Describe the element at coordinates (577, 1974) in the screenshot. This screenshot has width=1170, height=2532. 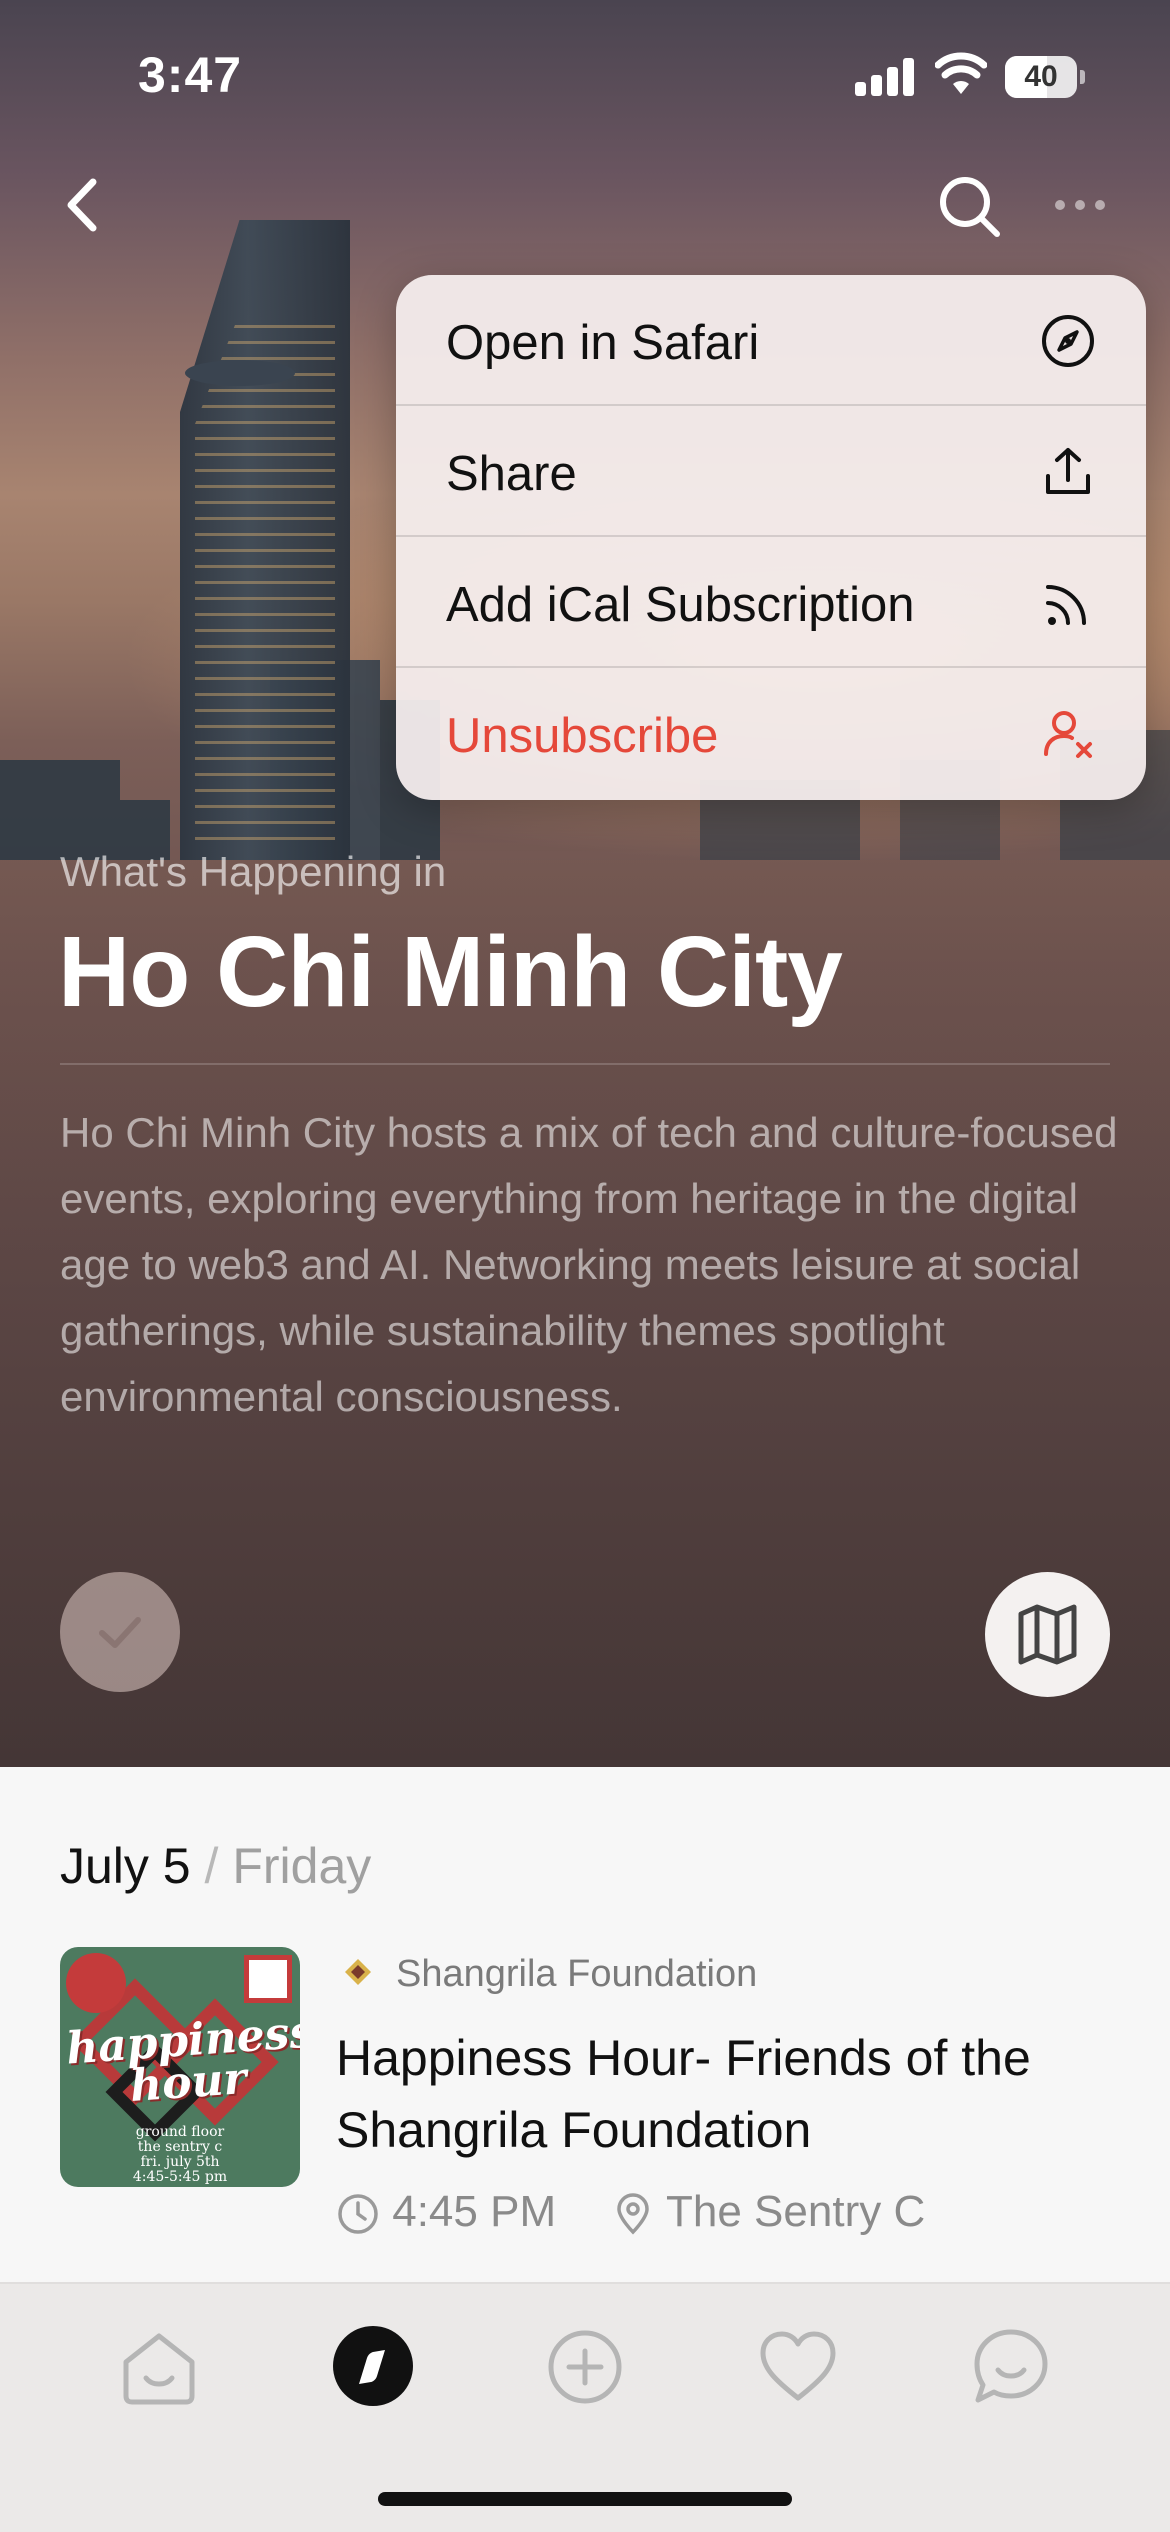
I see `organizer-name: Shangrila Foundation` at that location.